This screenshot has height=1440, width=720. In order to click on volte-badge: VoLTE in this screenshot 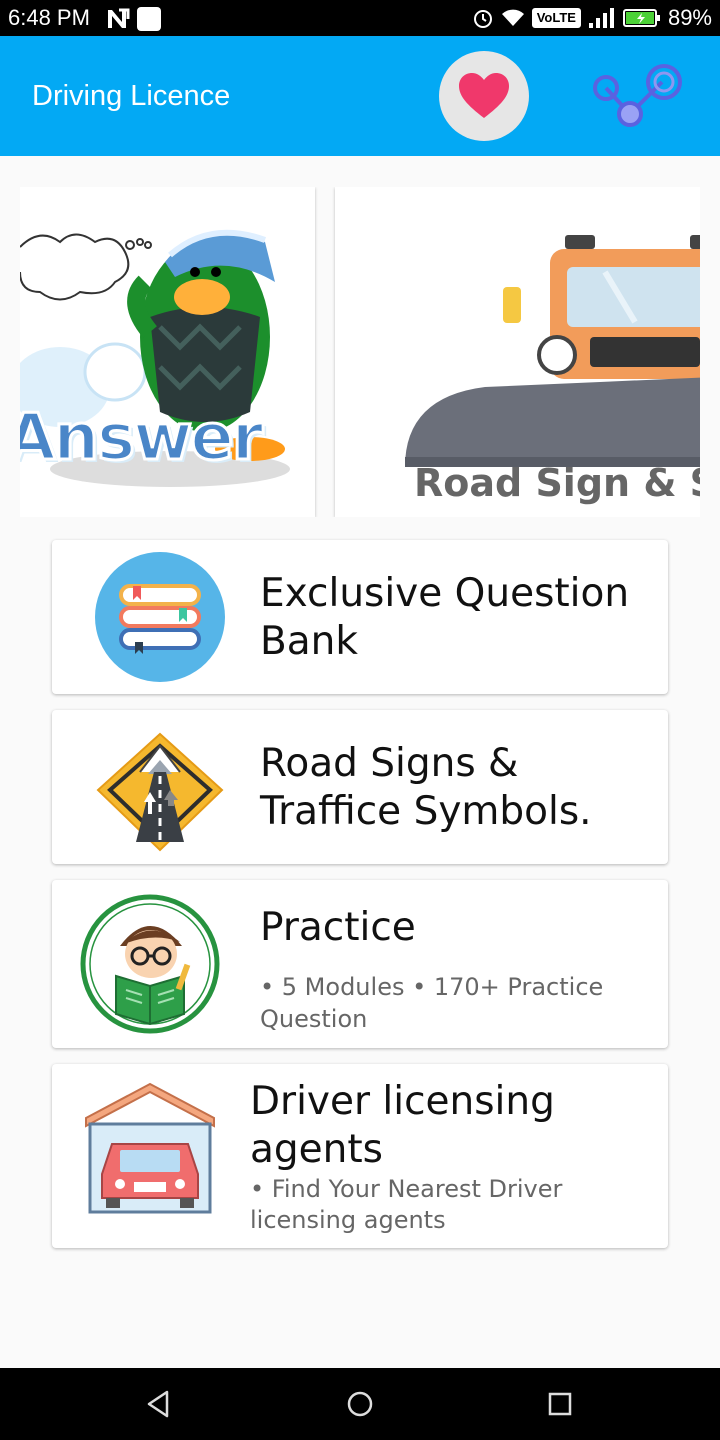, I will do `click(556, 18)`.